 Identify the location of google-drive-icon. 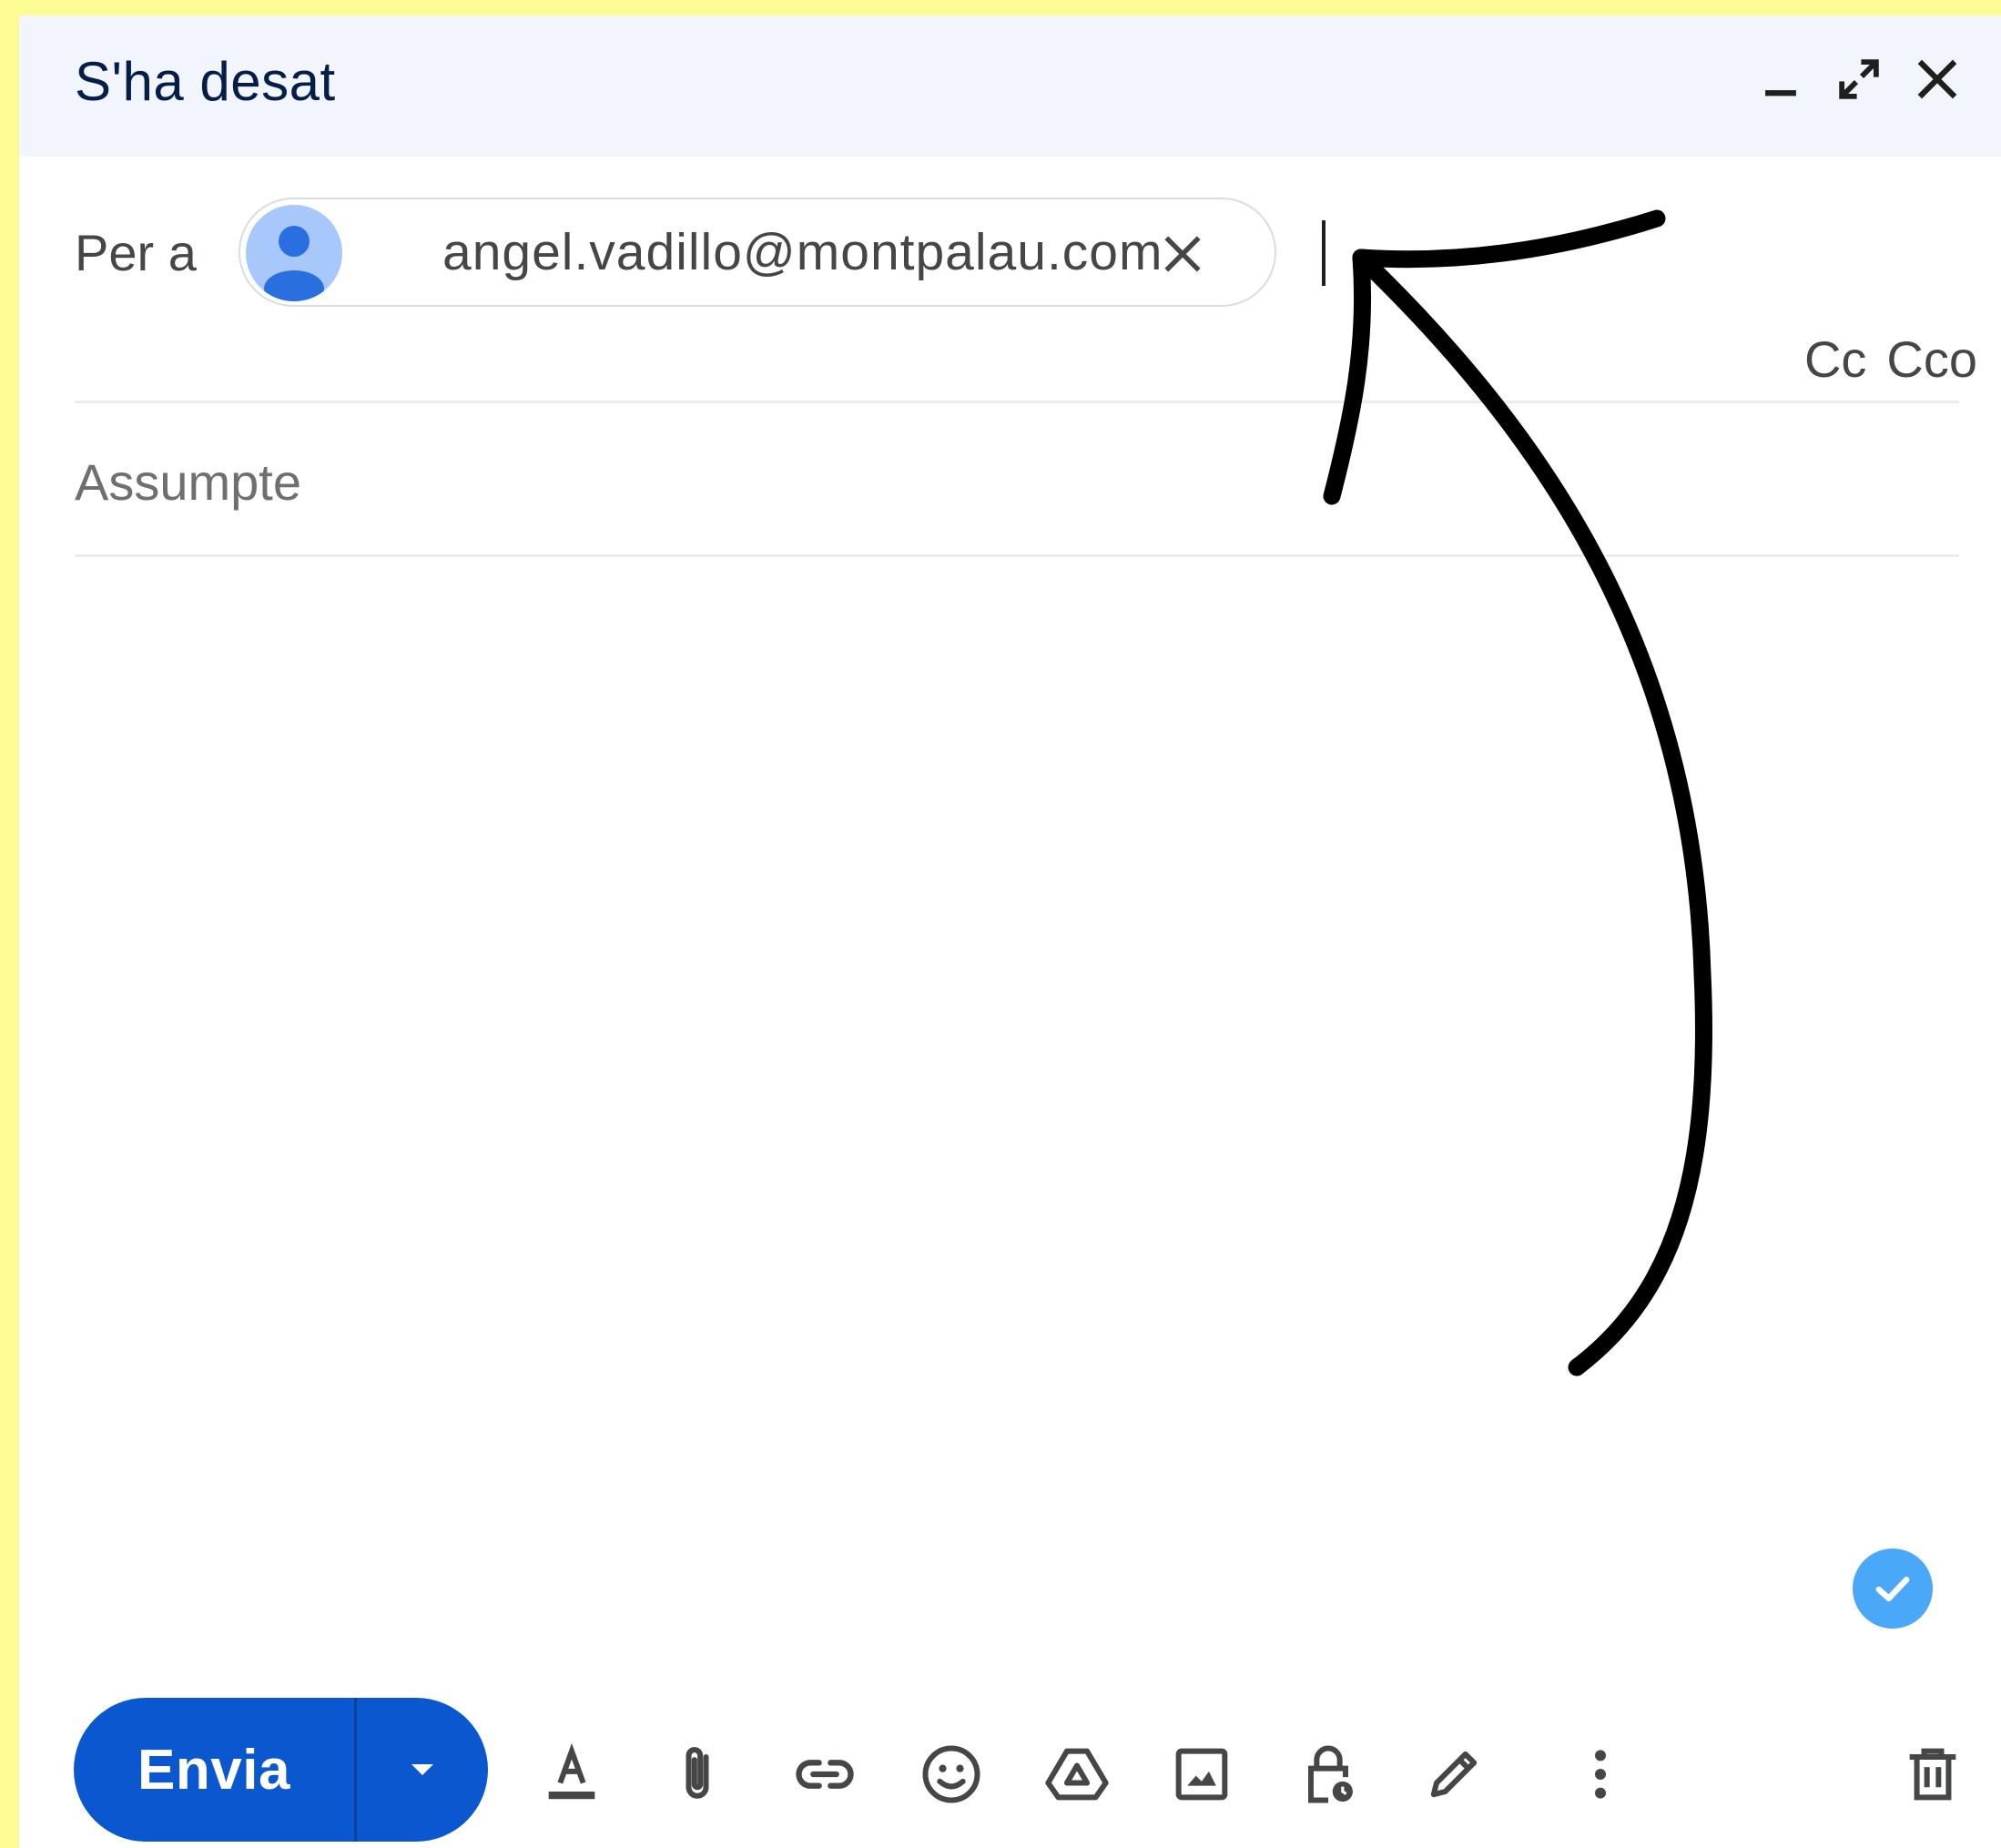
(1077, 1774).